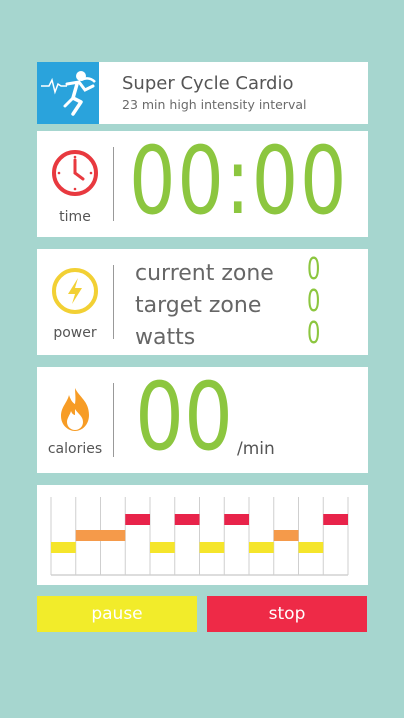 This screenshot has height=718, width=404. Describe the element at coordinates (239, 181) in the screenshot. I see `elapsed-time-value: 00:00` at that location.